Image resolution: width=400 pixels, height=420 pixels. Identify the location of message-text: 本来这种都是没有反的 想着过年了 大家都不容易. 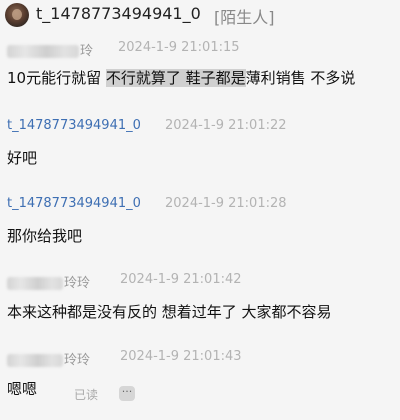
(169, 312).